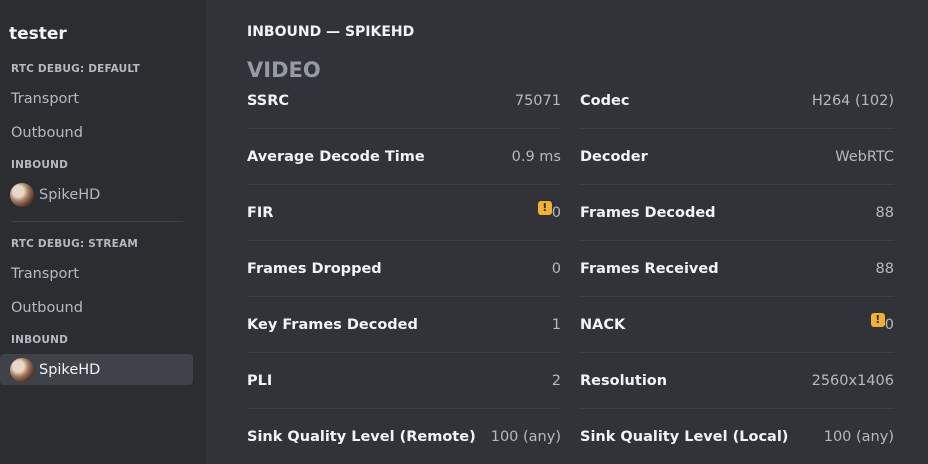 The height and width of the screenshot is (464, 928). What do you see at coordinates (96, 98) in the screenshot?
I see `sidebar-item-transport-default: Transport` at bounding box center [96, 98].